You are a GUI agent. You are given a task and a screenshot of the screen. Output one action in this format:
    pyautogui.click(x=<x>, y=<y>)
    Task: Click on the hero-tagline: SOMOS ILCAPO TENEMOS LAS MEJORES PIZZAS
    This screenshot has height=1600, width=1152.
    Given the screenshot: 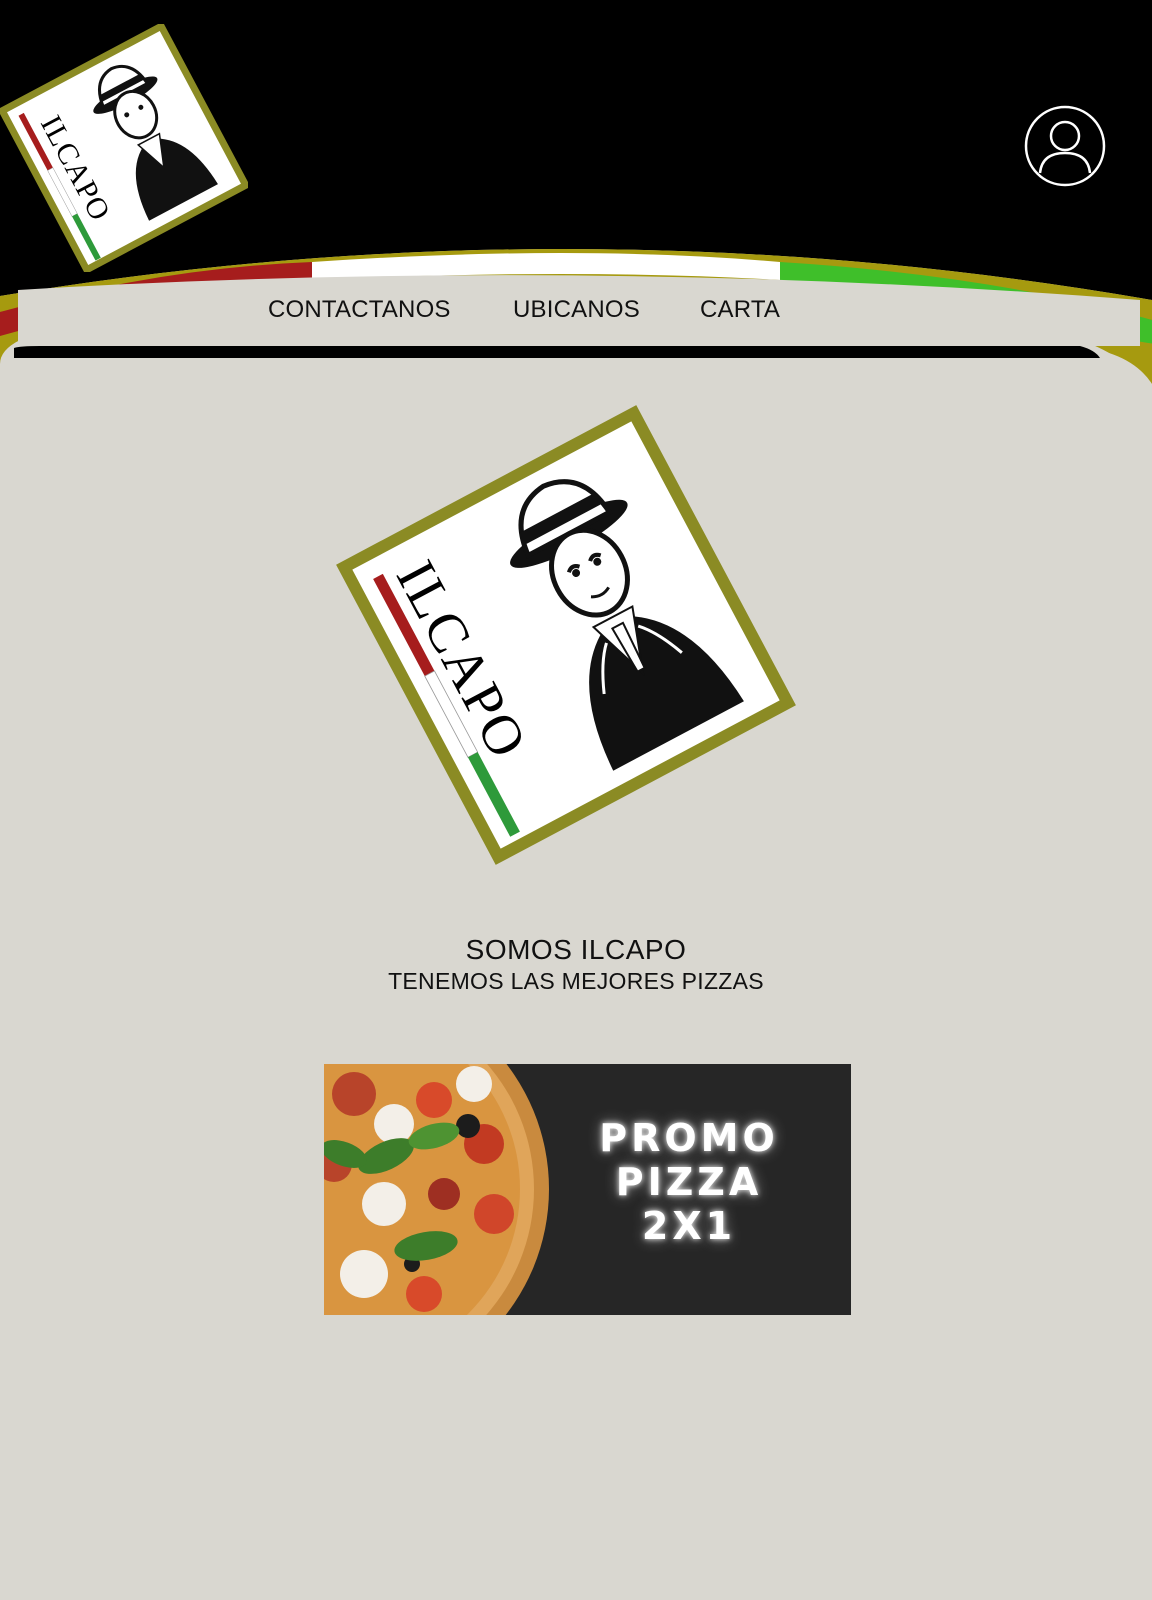 What is the action you would take?
    pyautogui.click(x=576, y=964)
    